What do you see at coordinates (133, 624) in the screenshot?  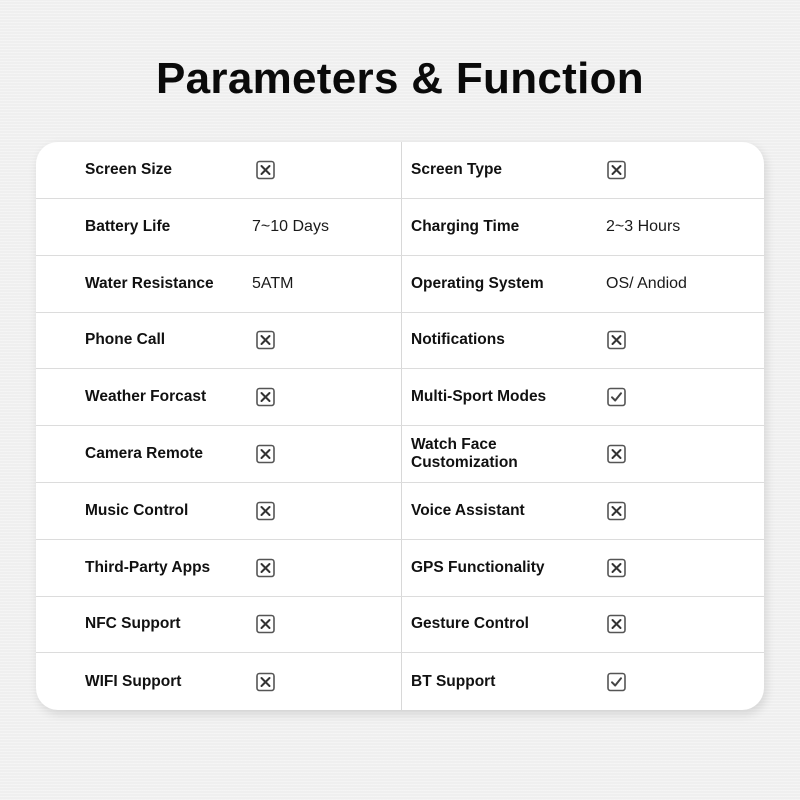 I see `spec-label: NFC Support` at bounding box center [133, 624].